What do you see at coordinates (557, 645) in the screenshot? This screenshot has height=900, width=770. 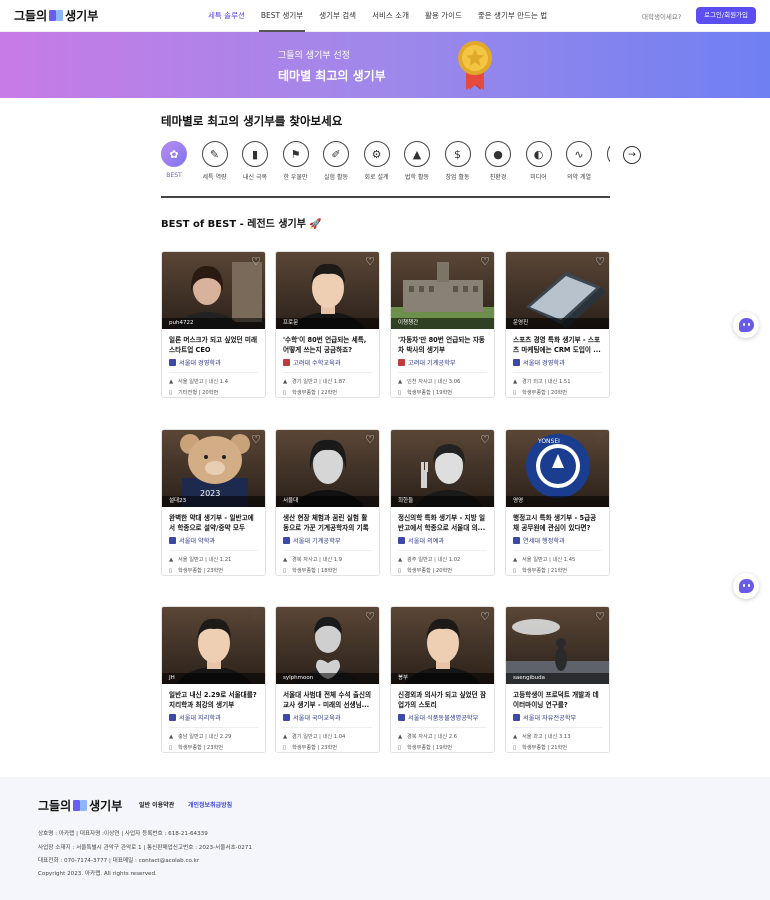 I see `card-image: ♡ saengibuda` at bounding box center [557, 645].